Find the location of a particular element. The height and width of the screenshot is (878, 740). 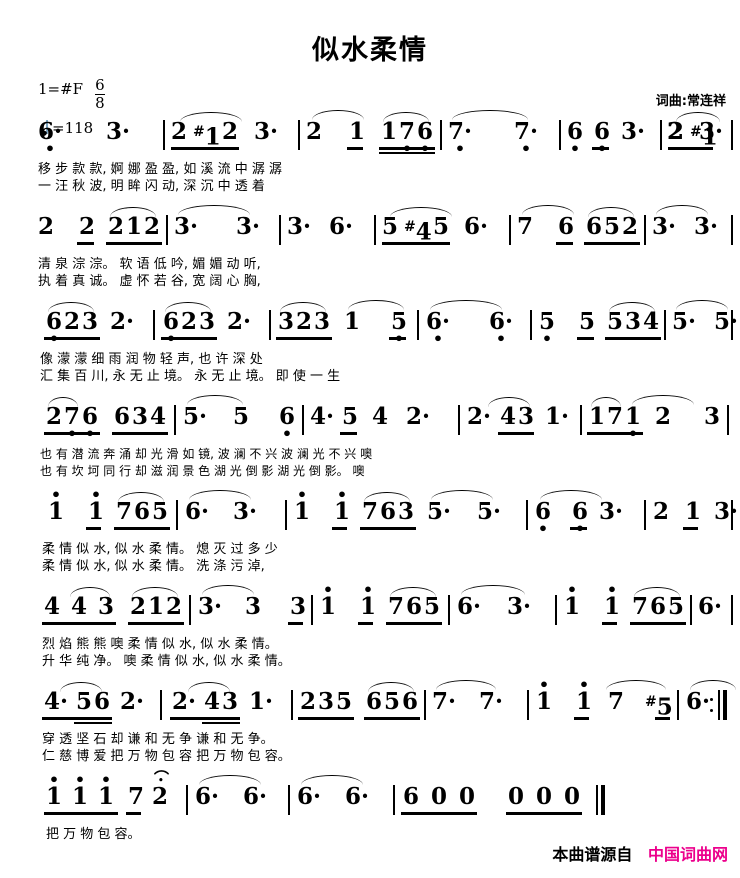

note: 2 ⌒ • is located at coordinates (161, 790).